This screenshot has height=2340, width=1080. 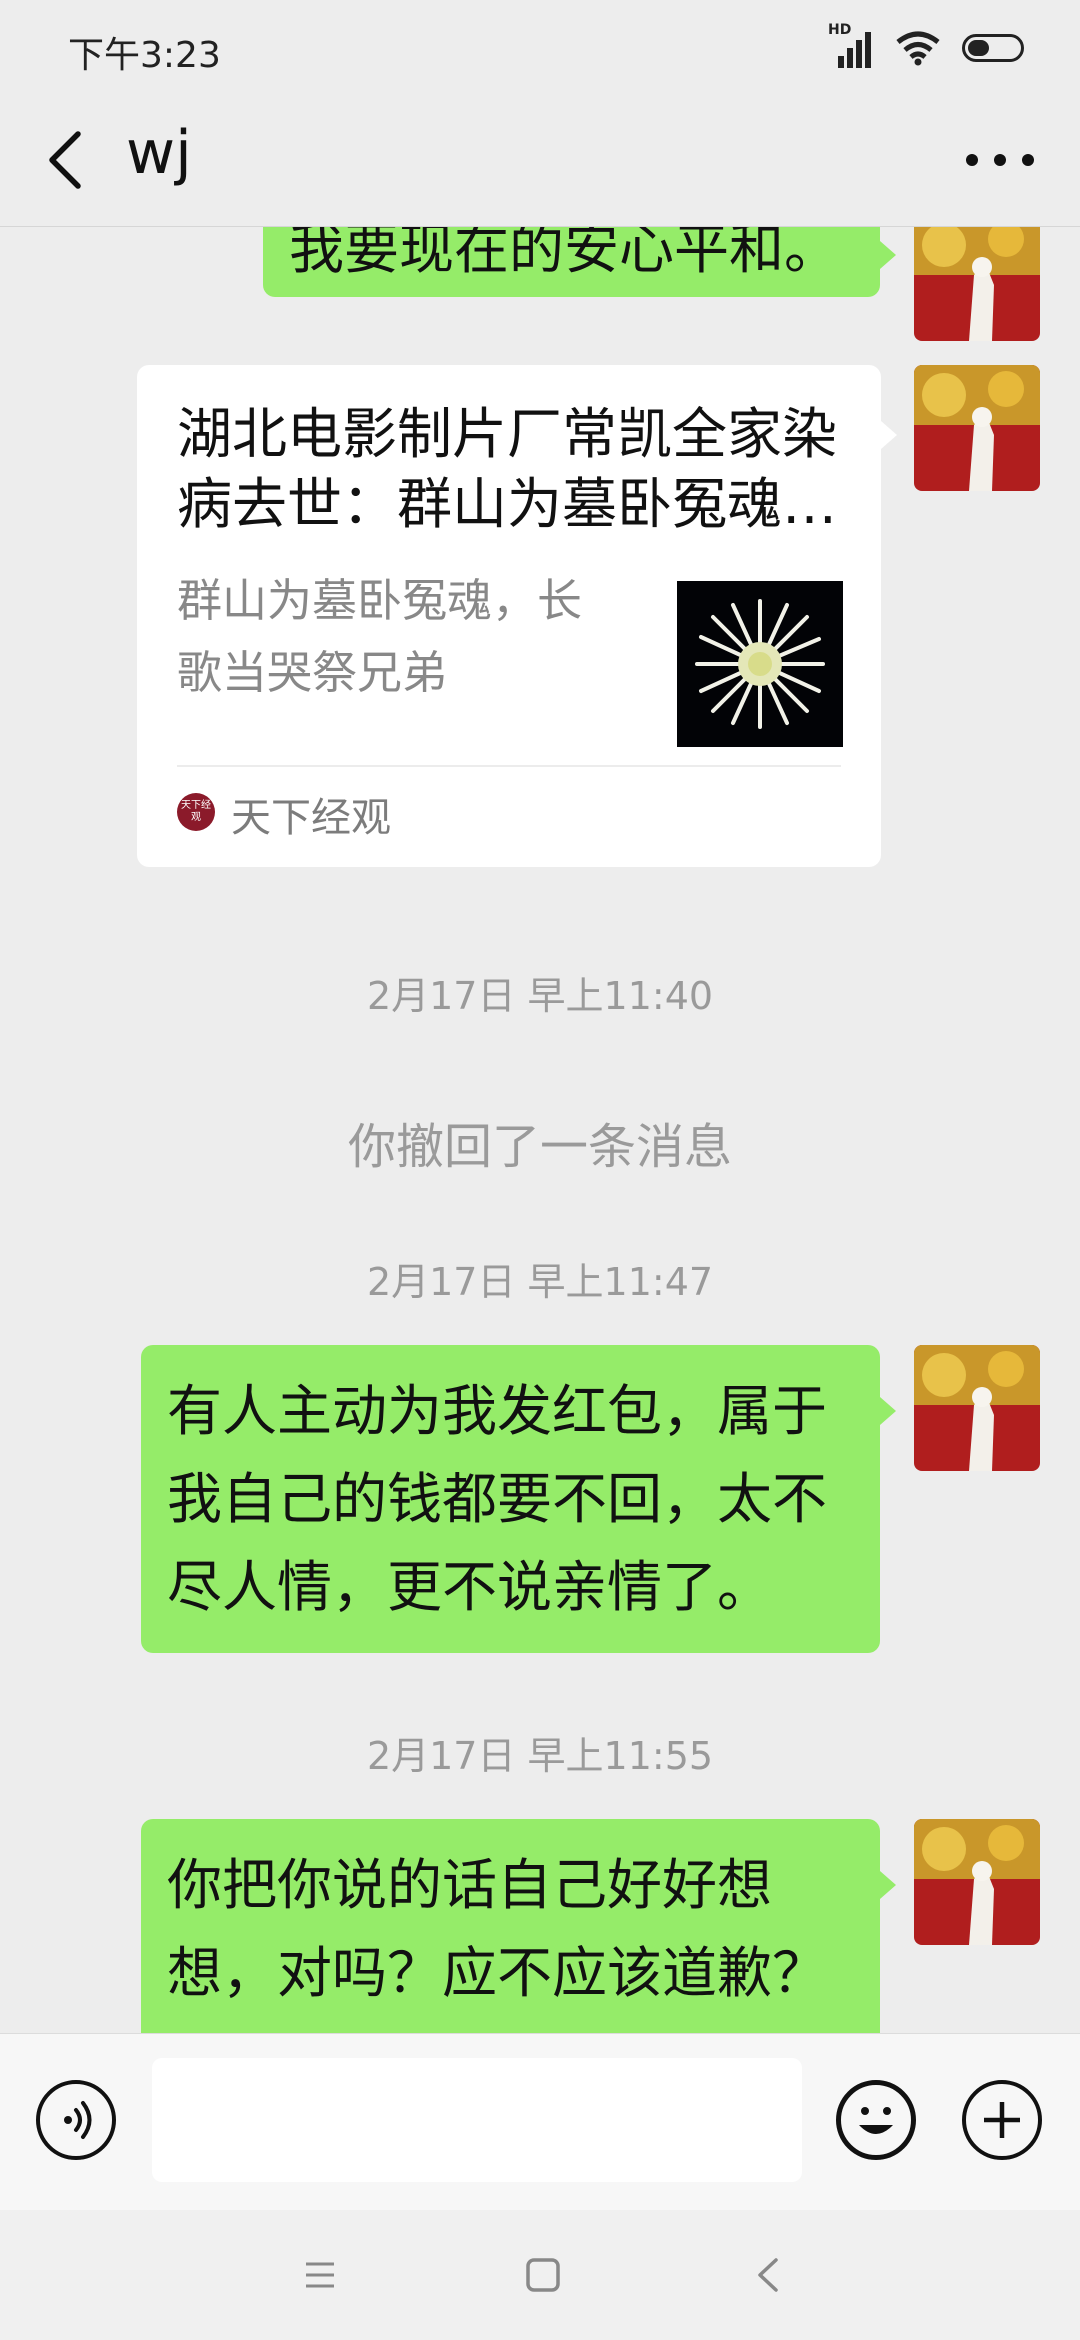 What do you see at coordinates (510, 1926) in the screenshot?
I see `message-bubble: 你把你说的话自己好好想想，对吗？应不应该道歉？` at bounding box center [510, 1926].